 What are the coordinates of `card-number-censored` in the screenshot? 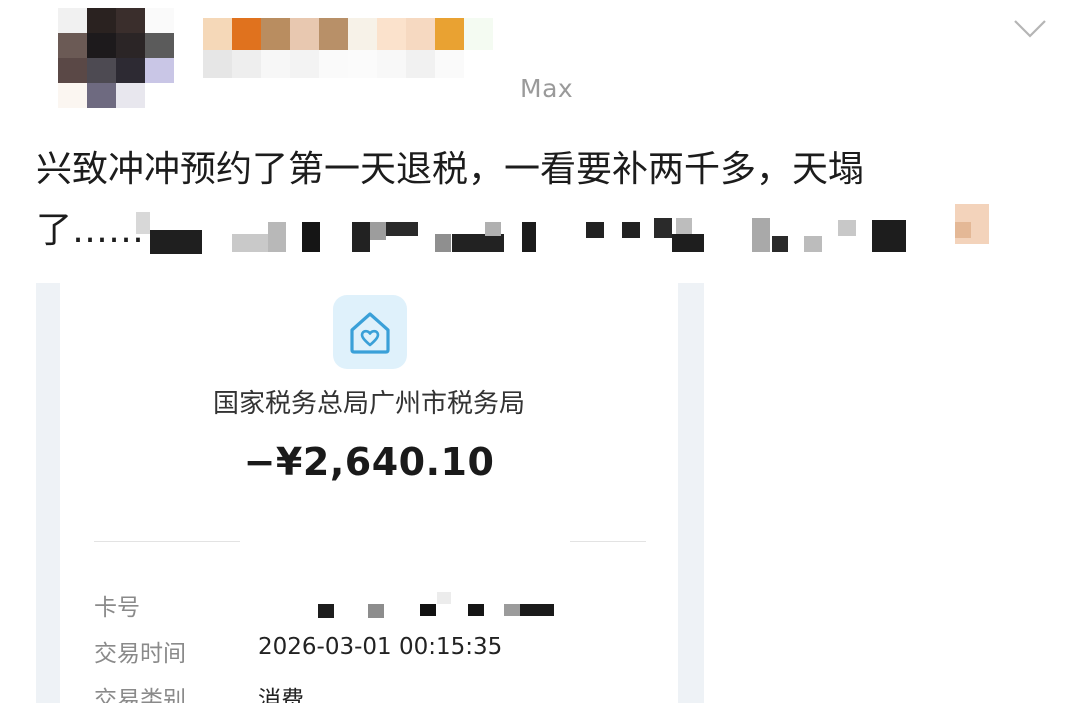 It's located at (540, 606).